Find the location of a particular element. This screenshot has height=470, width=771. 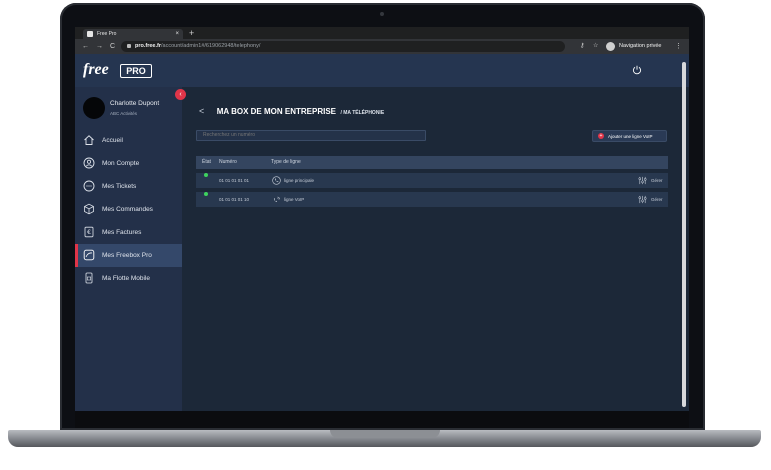

add-voip-line-button: + Ajouter une ligne VoIP is located at coordinates (629, 136).